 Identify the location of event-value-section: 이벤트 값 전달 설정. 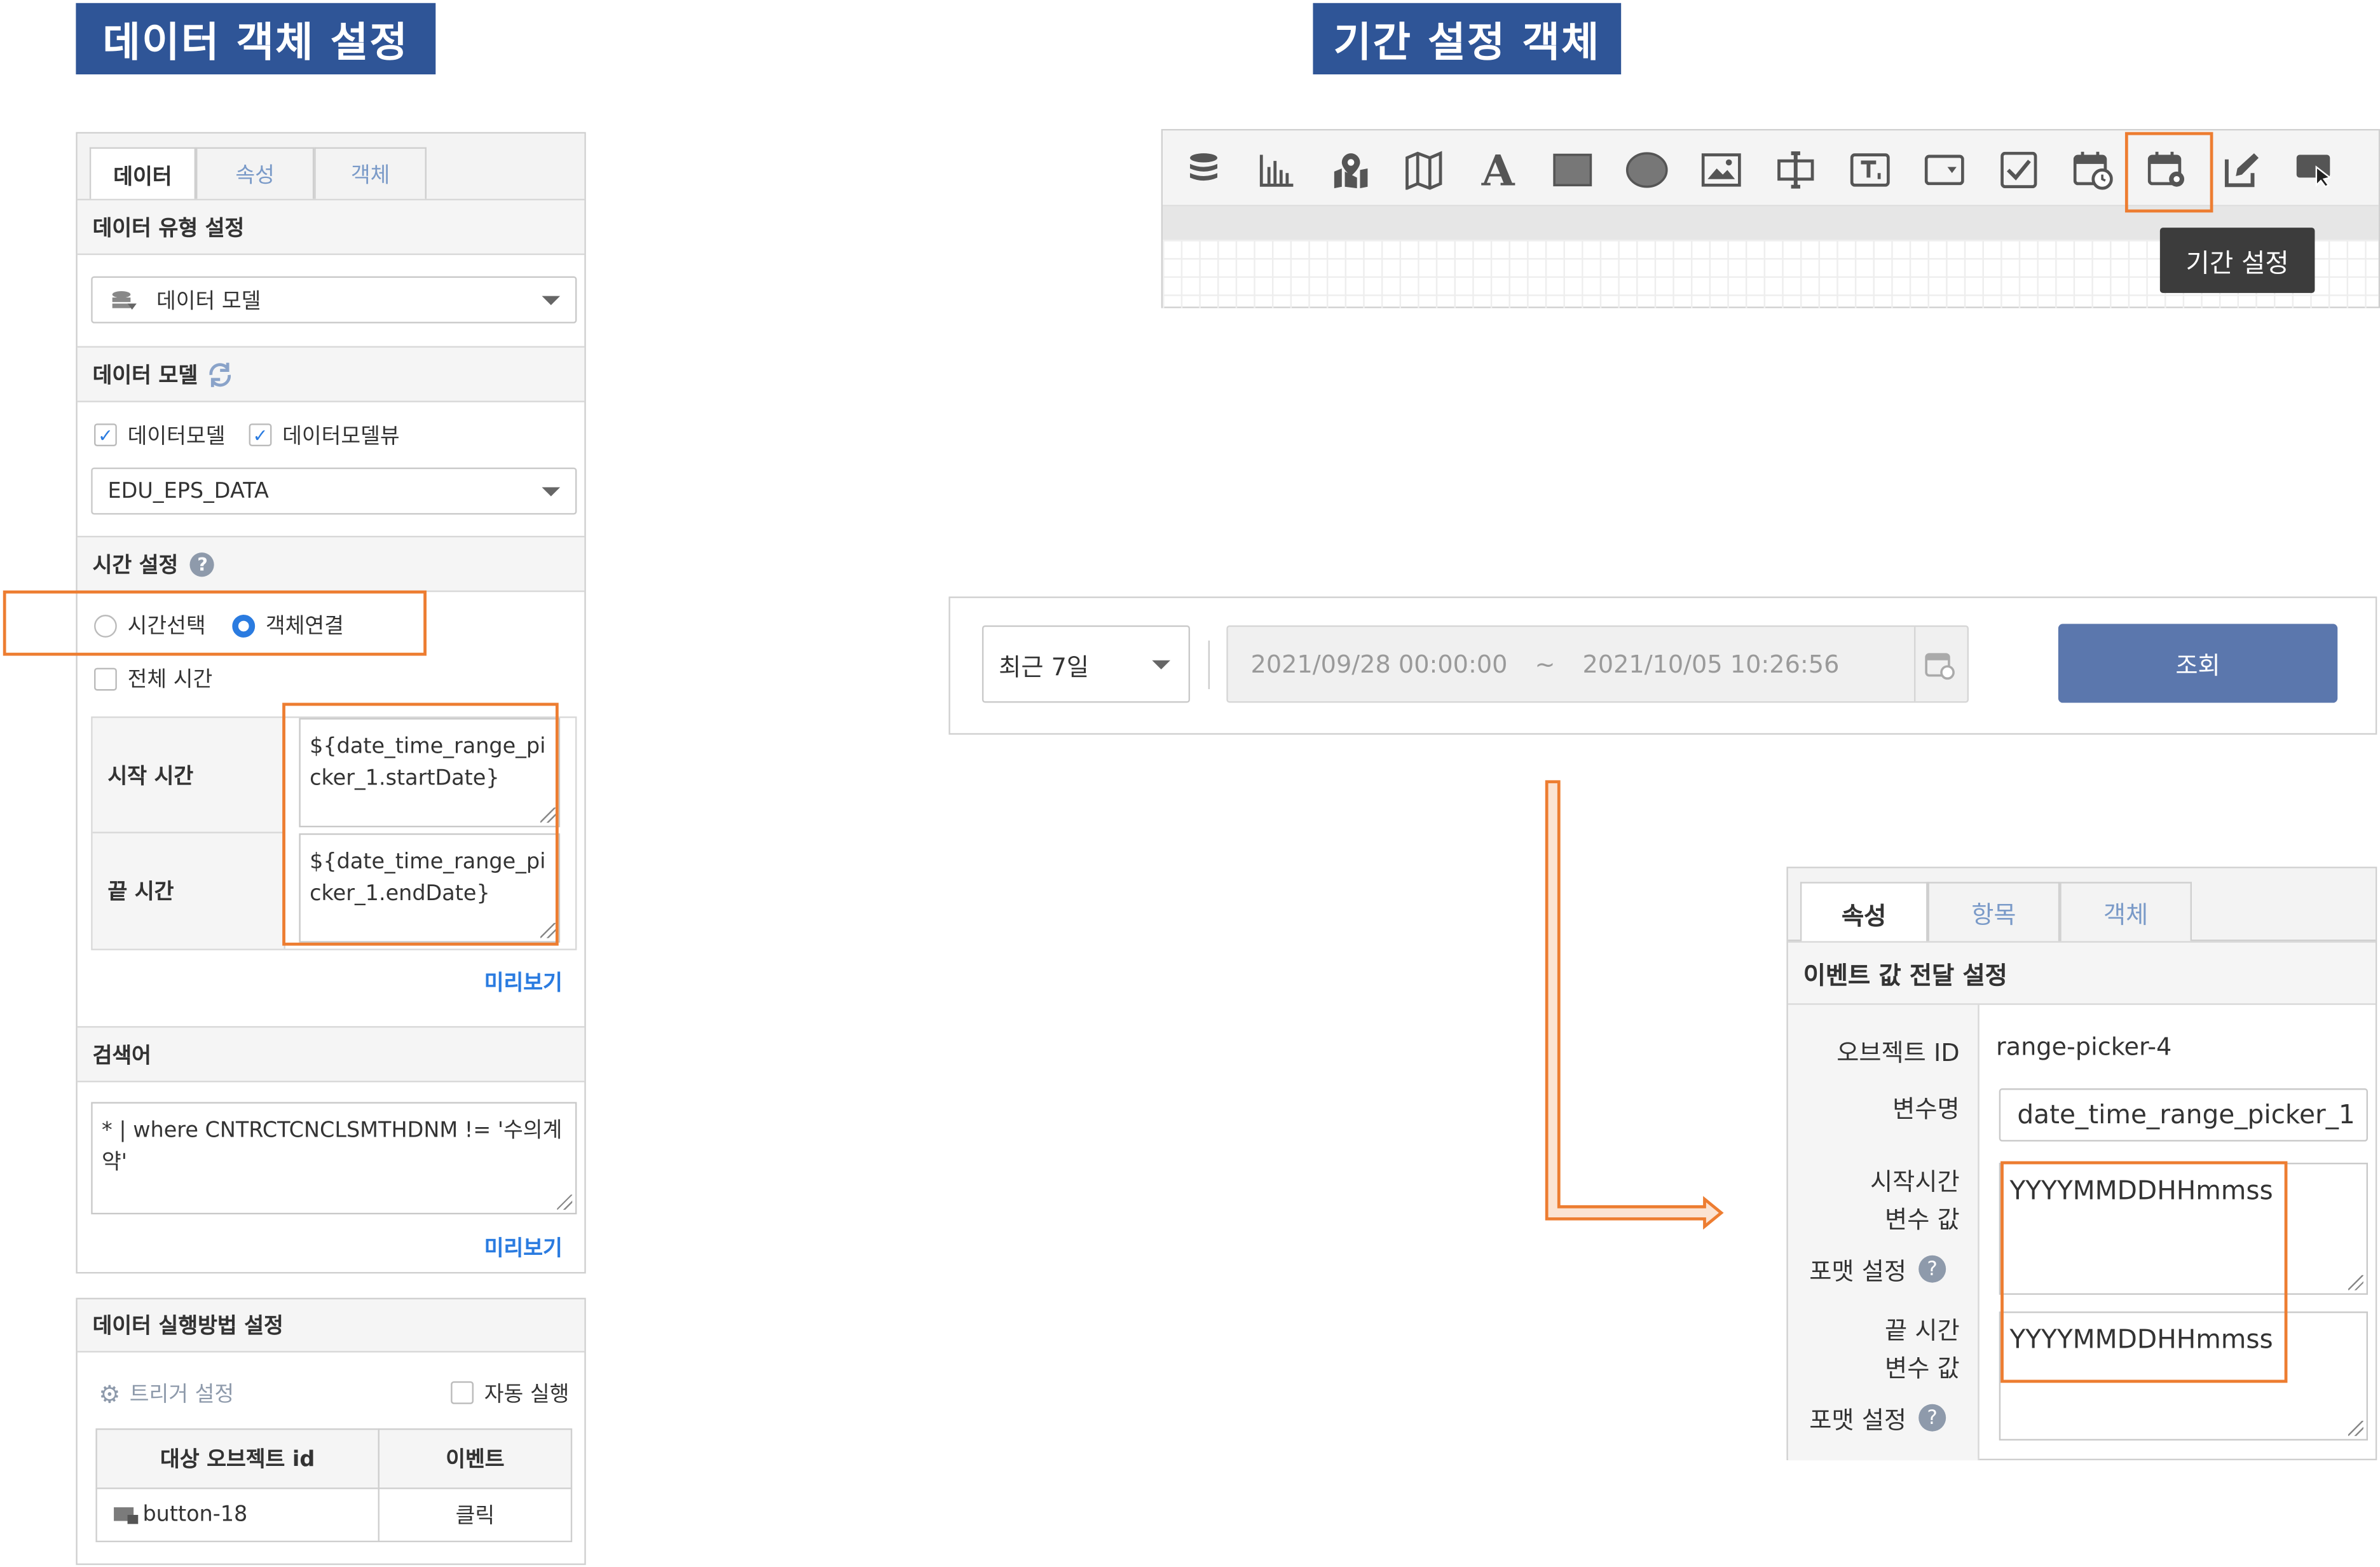
(2082, 973).